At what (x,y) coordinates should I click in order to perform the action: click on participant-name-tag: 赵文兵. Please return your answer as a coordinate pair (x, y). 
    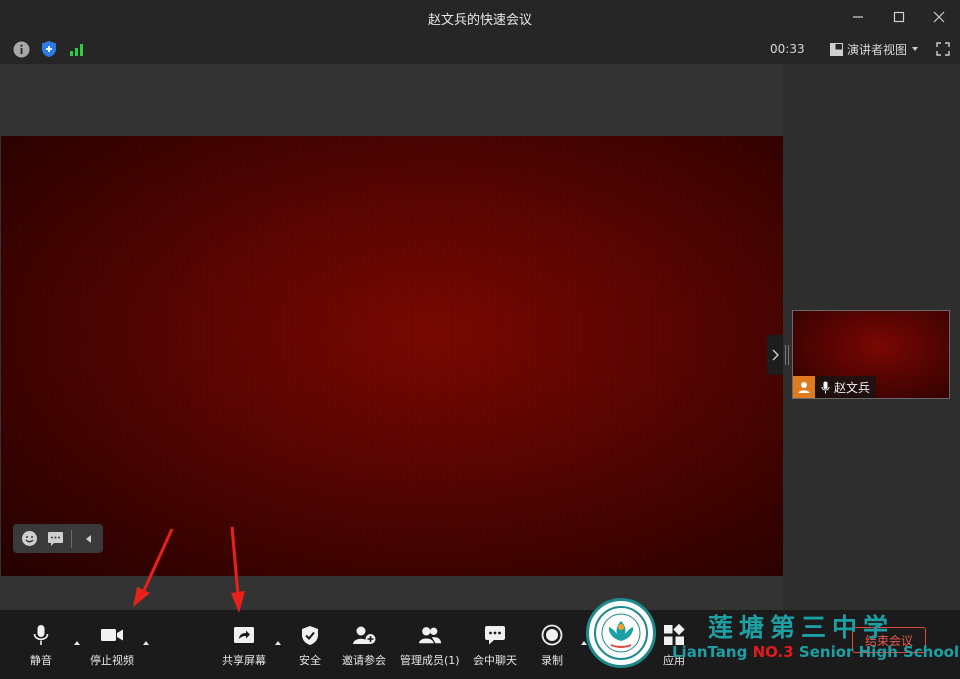
    Looking at the image, I should click on (835, 387).